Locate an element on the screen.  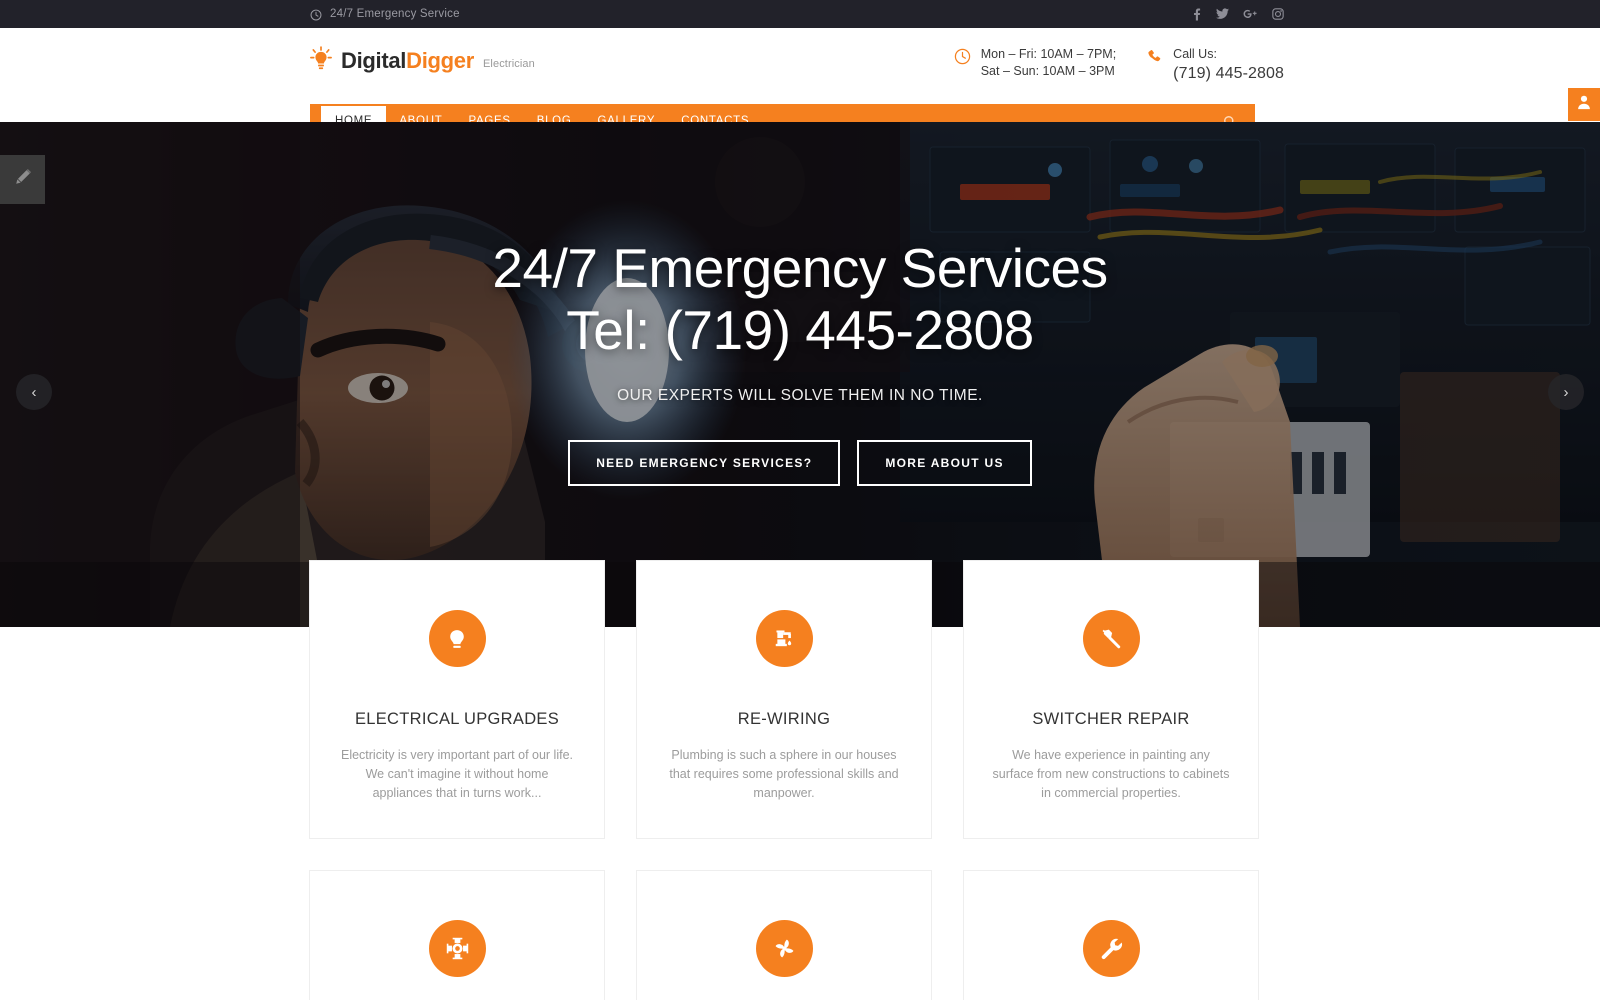
logo-text-accent: Digger is located at coordinates (440, 60).